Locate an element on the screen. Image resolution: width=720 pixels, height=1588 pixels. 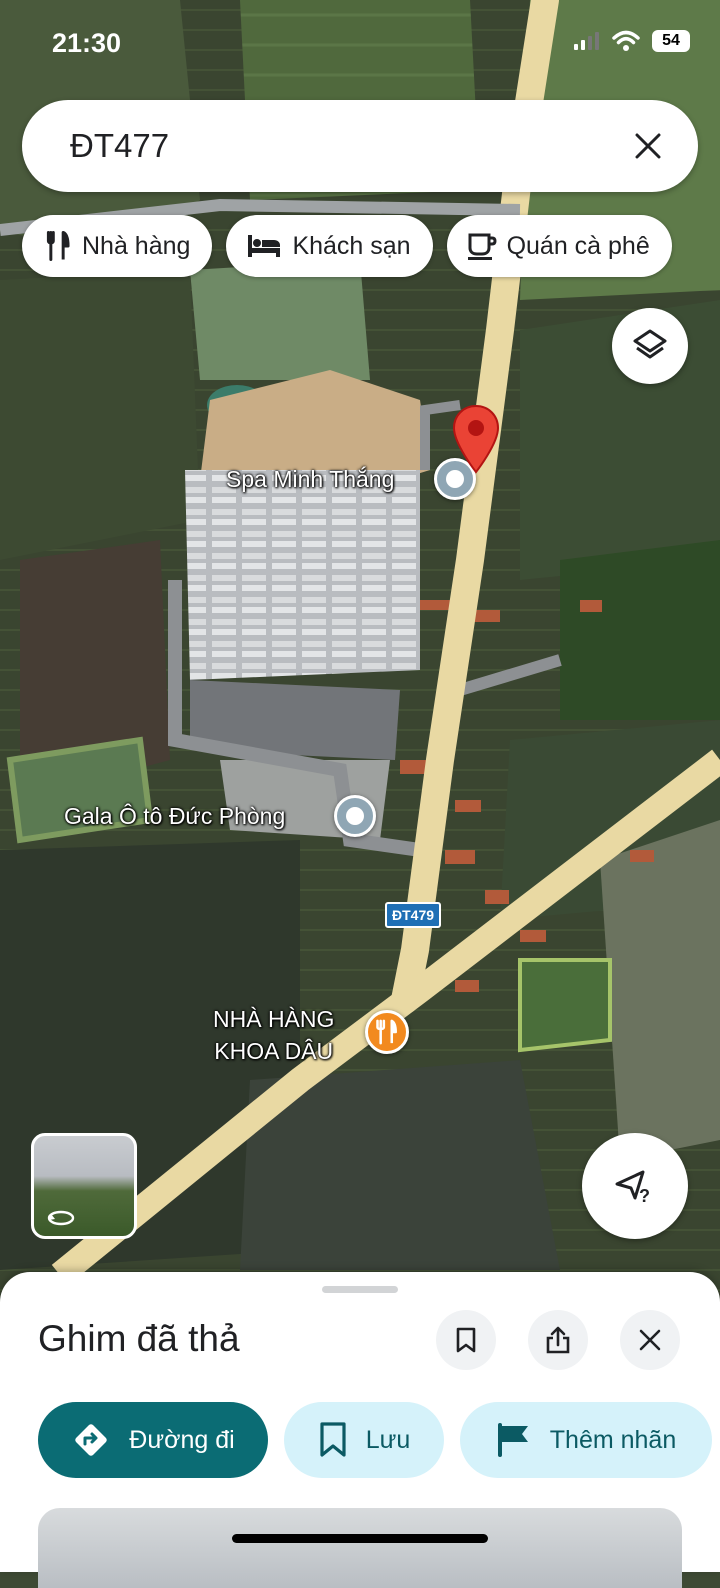
bookmark-button is located at coordinates (466, 1340).